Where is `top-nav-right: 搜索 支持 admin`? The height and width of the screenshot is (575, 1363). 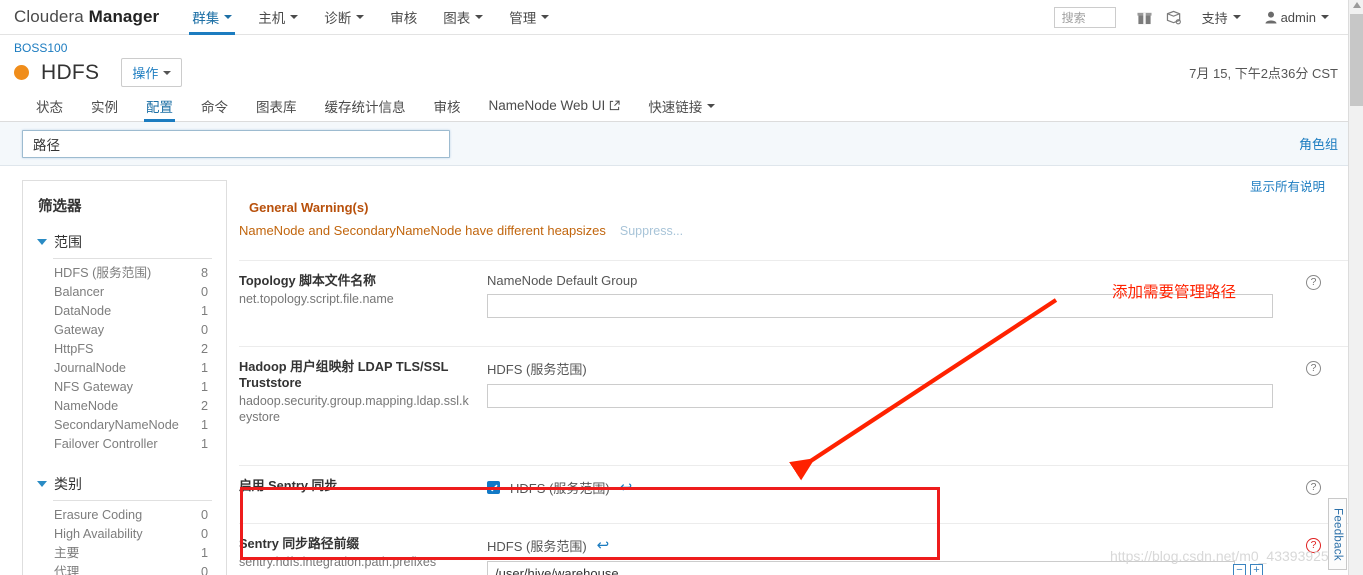 top-nav-right: 搜索 支持 admin is located at coordinates (1208, 17).